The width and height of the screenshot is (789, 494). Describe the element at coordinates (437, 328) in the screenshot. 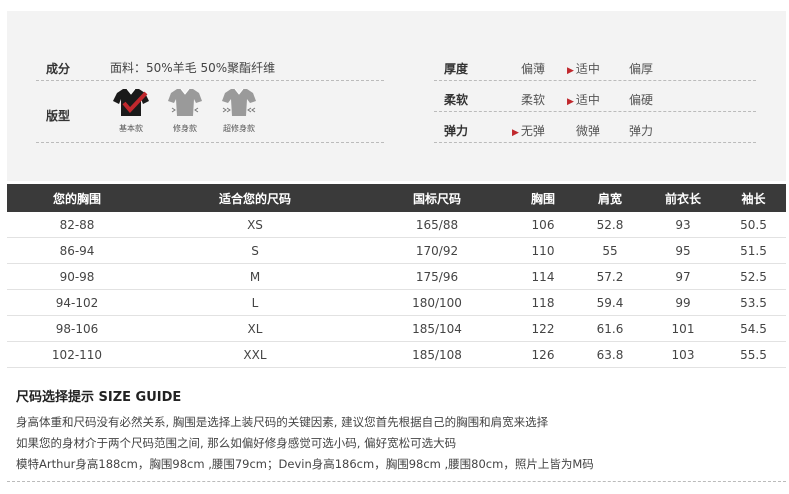

I see `cell: 185/104` at that location.